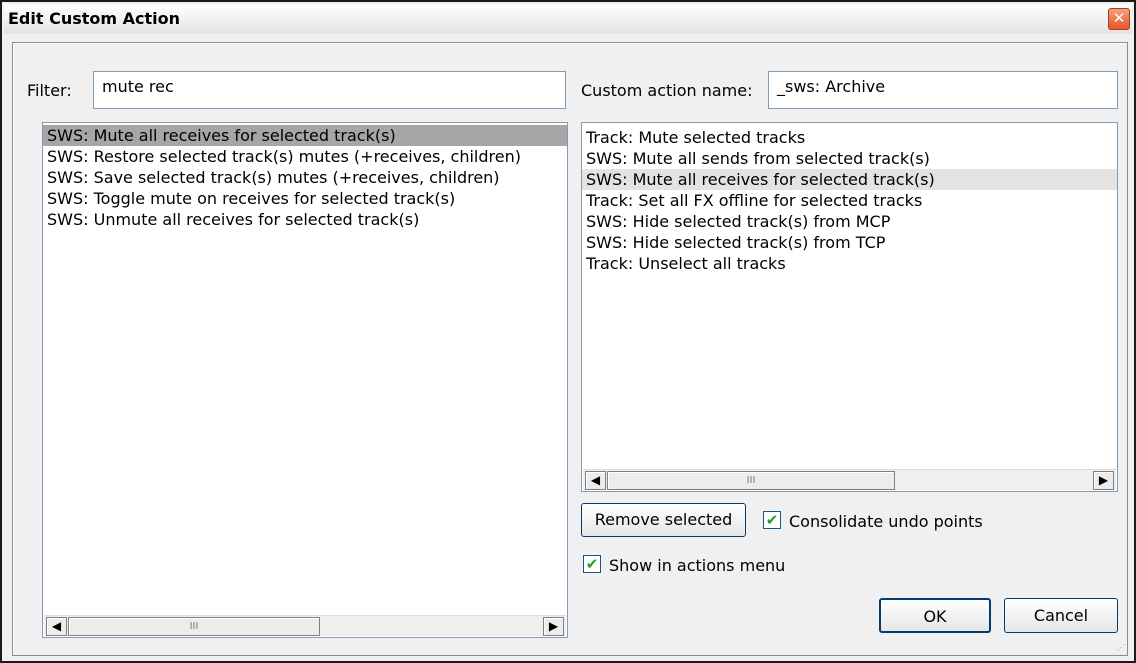 This screenshot has height=663, width=1136. I want to click on custom-action-name-label: Custom action name:, so click(667, 90).